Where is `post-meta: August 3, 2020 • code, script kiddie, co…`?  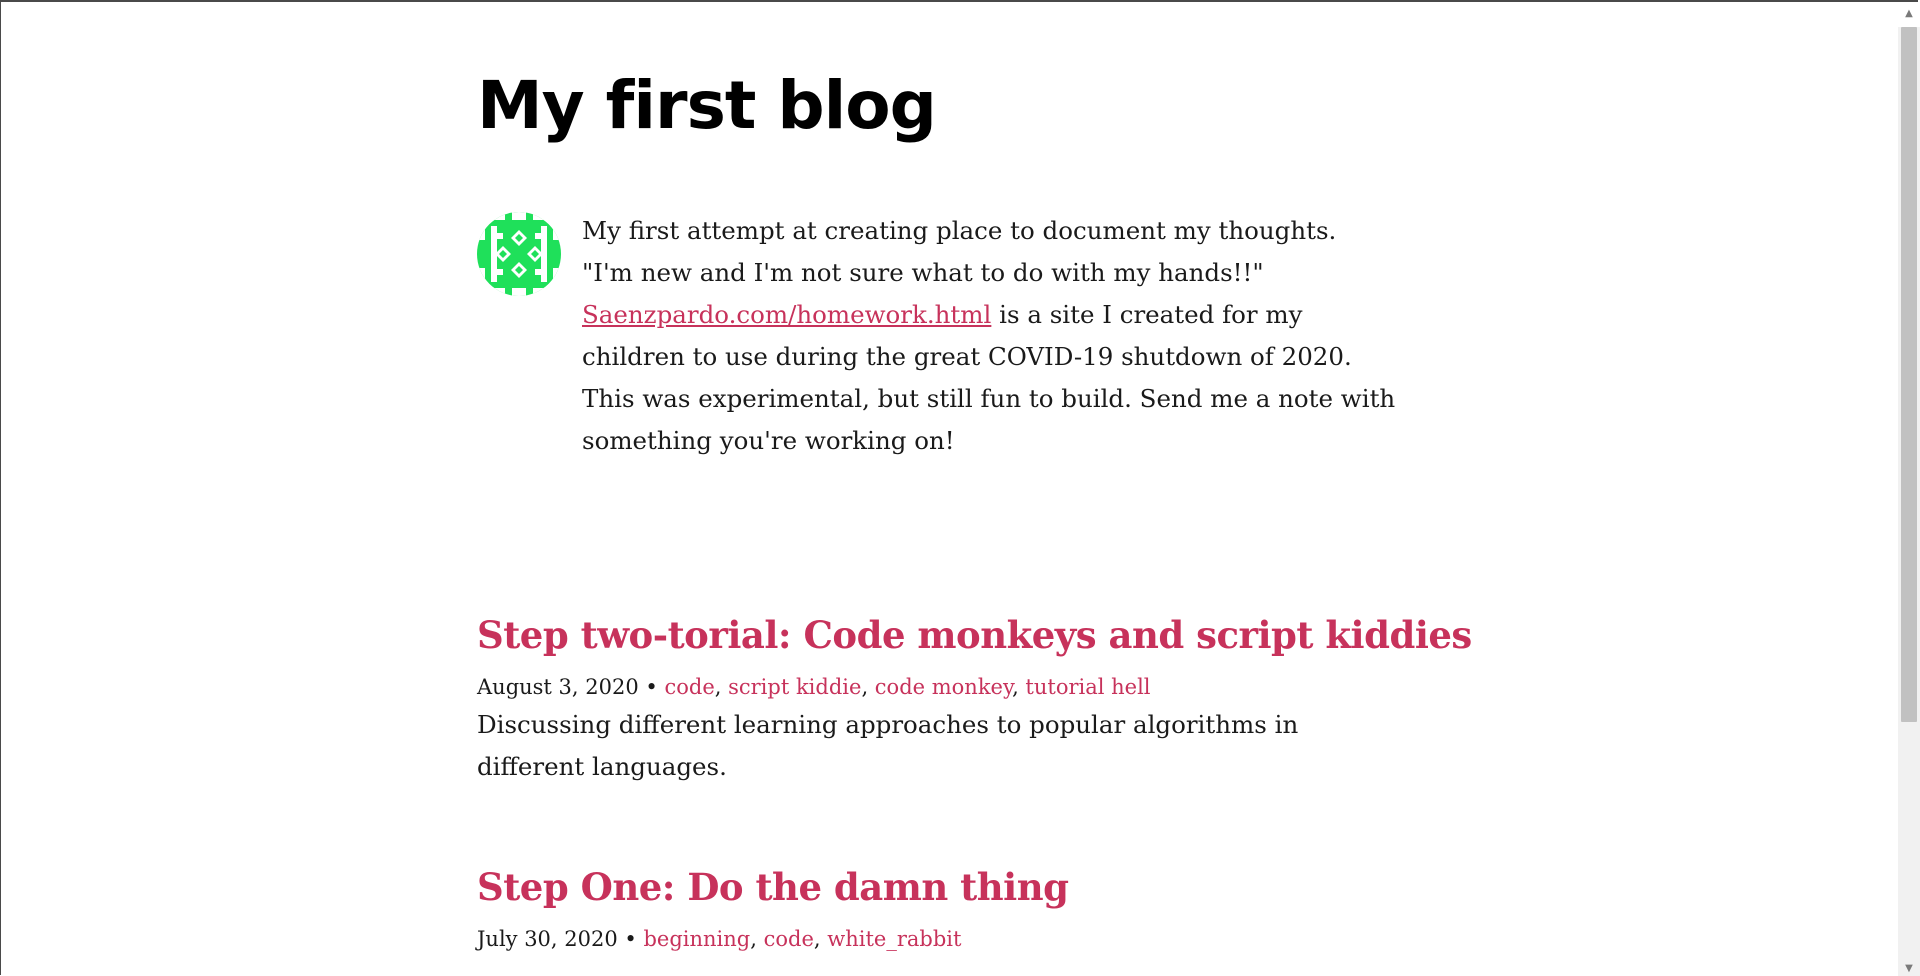
post-meta: August 3, 2020 • code, script kiddie, co… is located at coordinates (814, 687).